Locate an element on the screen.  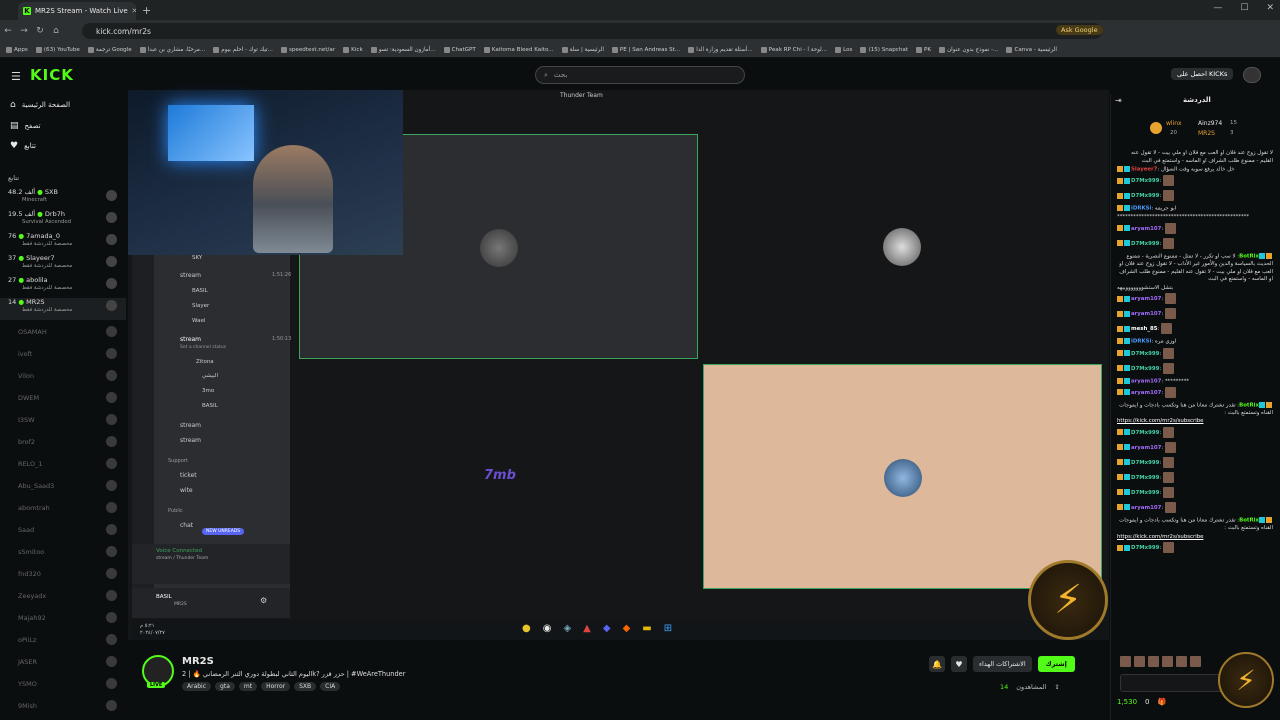
search-input: ⌕ بحث is located at coordinates (640, 75).